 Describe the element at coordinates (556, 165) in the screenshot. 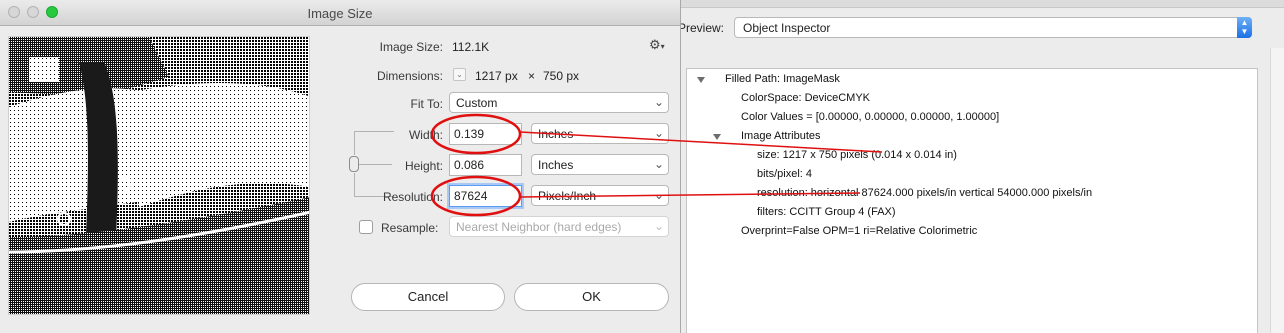

I see `height-unit-value: Inches` at that location.